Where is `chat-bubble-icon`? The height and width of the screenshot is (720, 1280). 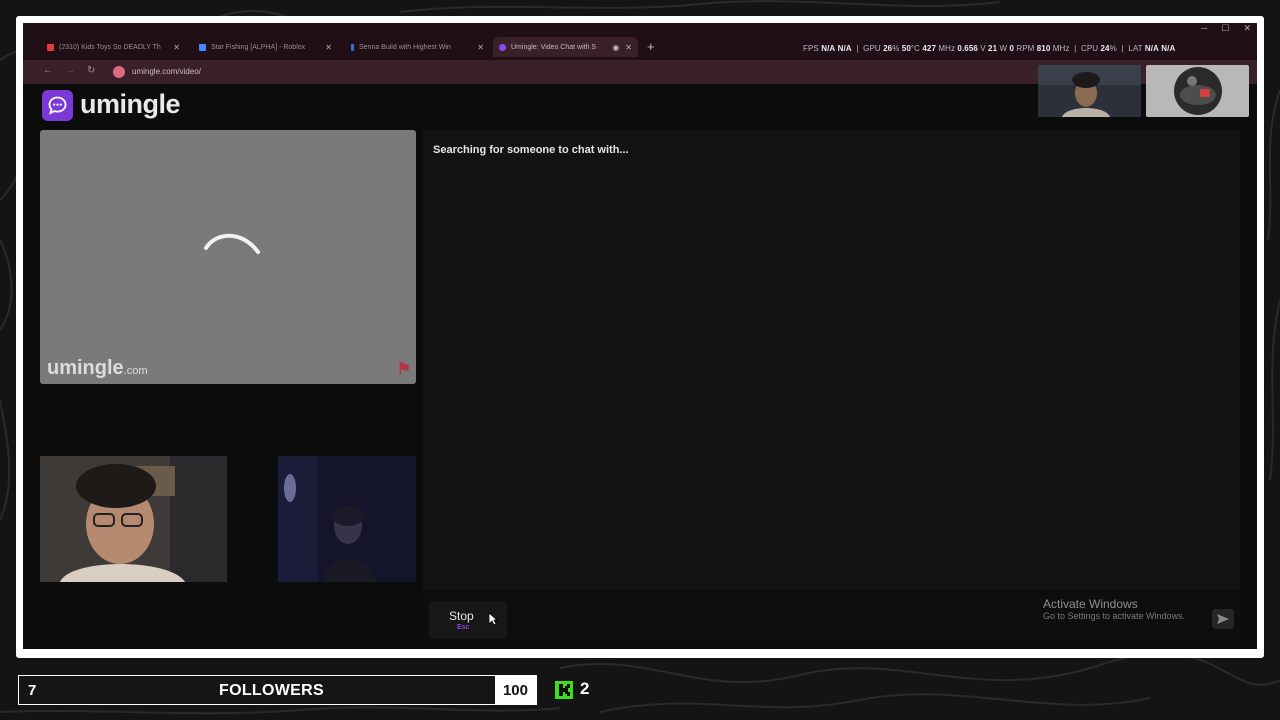
chat-bubble-icon is located at coordinates (57, 105).